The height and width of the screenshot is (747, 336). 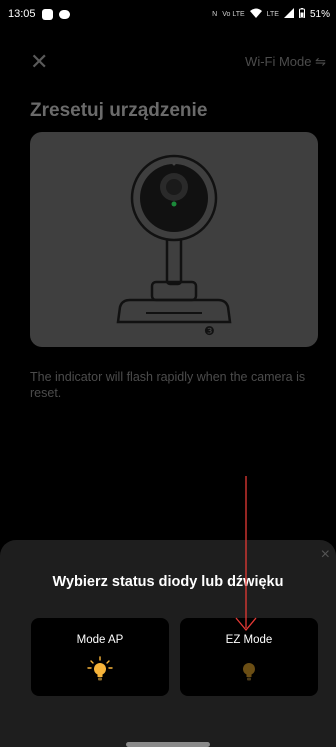 What do you see at coordinates (168, 744) in the screenshot?
I see `home-indicator` at bounding box center [168, 744].